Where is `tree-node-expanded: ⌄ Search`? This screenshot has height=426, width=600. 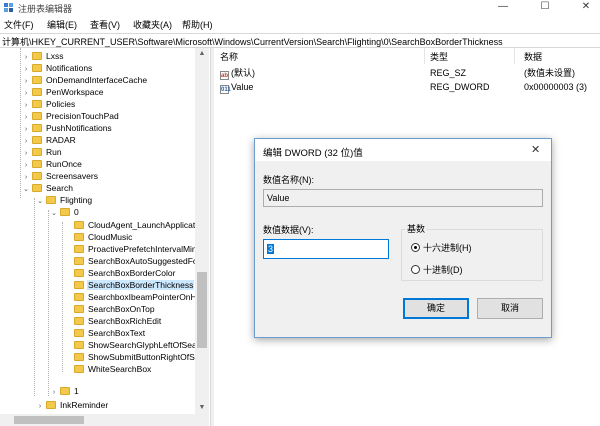 tree-node-expanded: ⌄ Search is located at coordinates (48, 188).